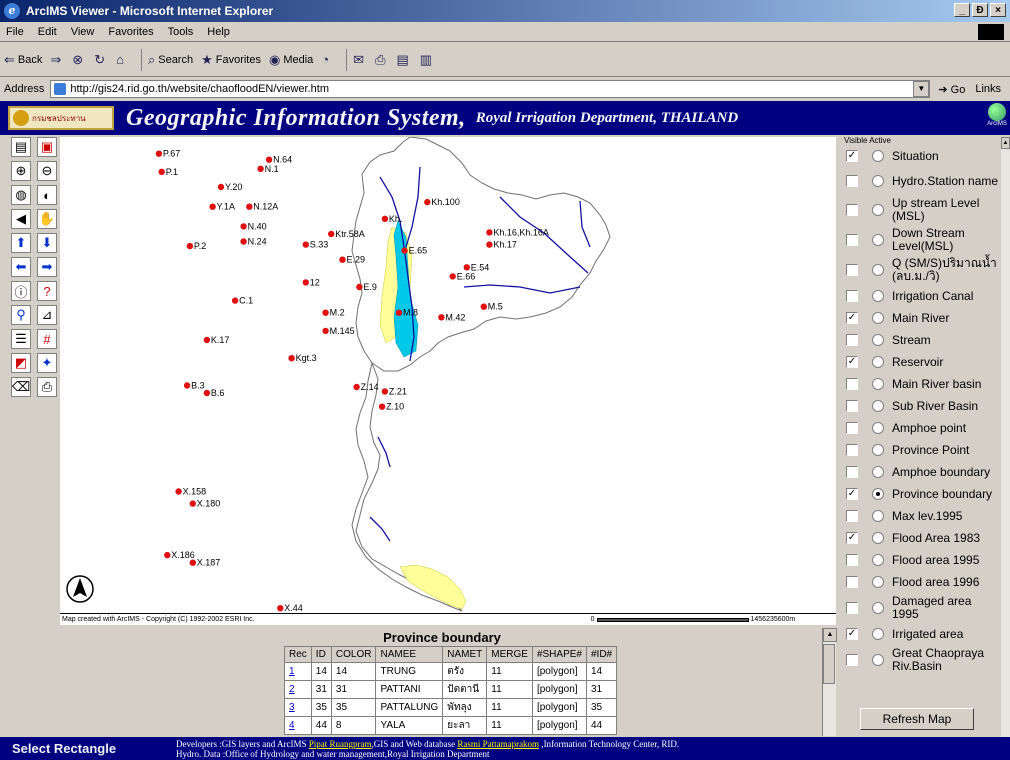  Describe the element at coordinates (15, 32) in the screenshot. I see `menu-file: File` at that location.